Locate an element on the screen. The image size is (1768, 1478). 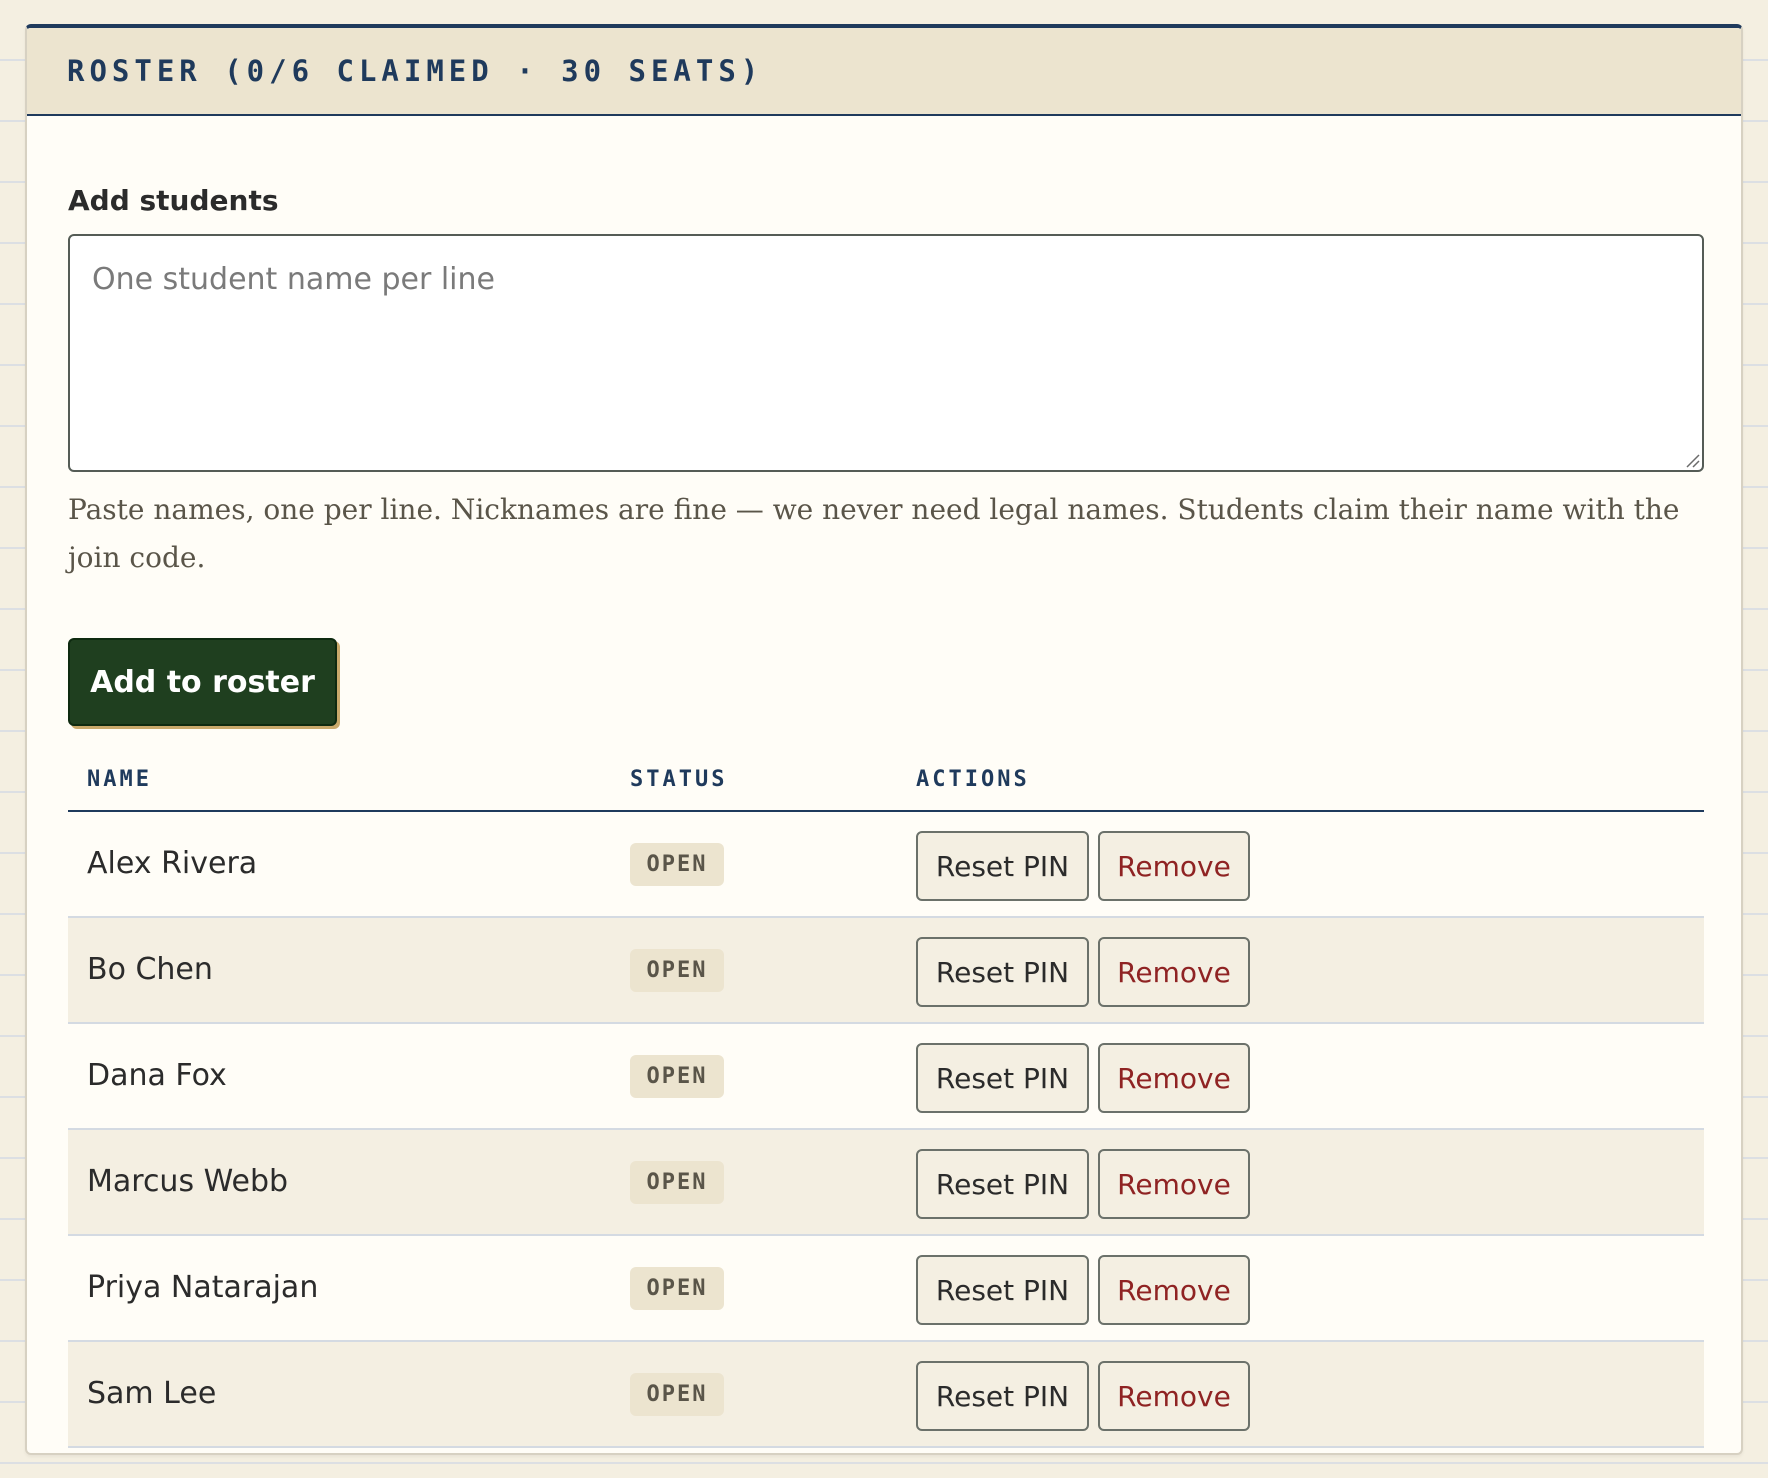
resize-handle-icon is located at coordinates (1692, 460).